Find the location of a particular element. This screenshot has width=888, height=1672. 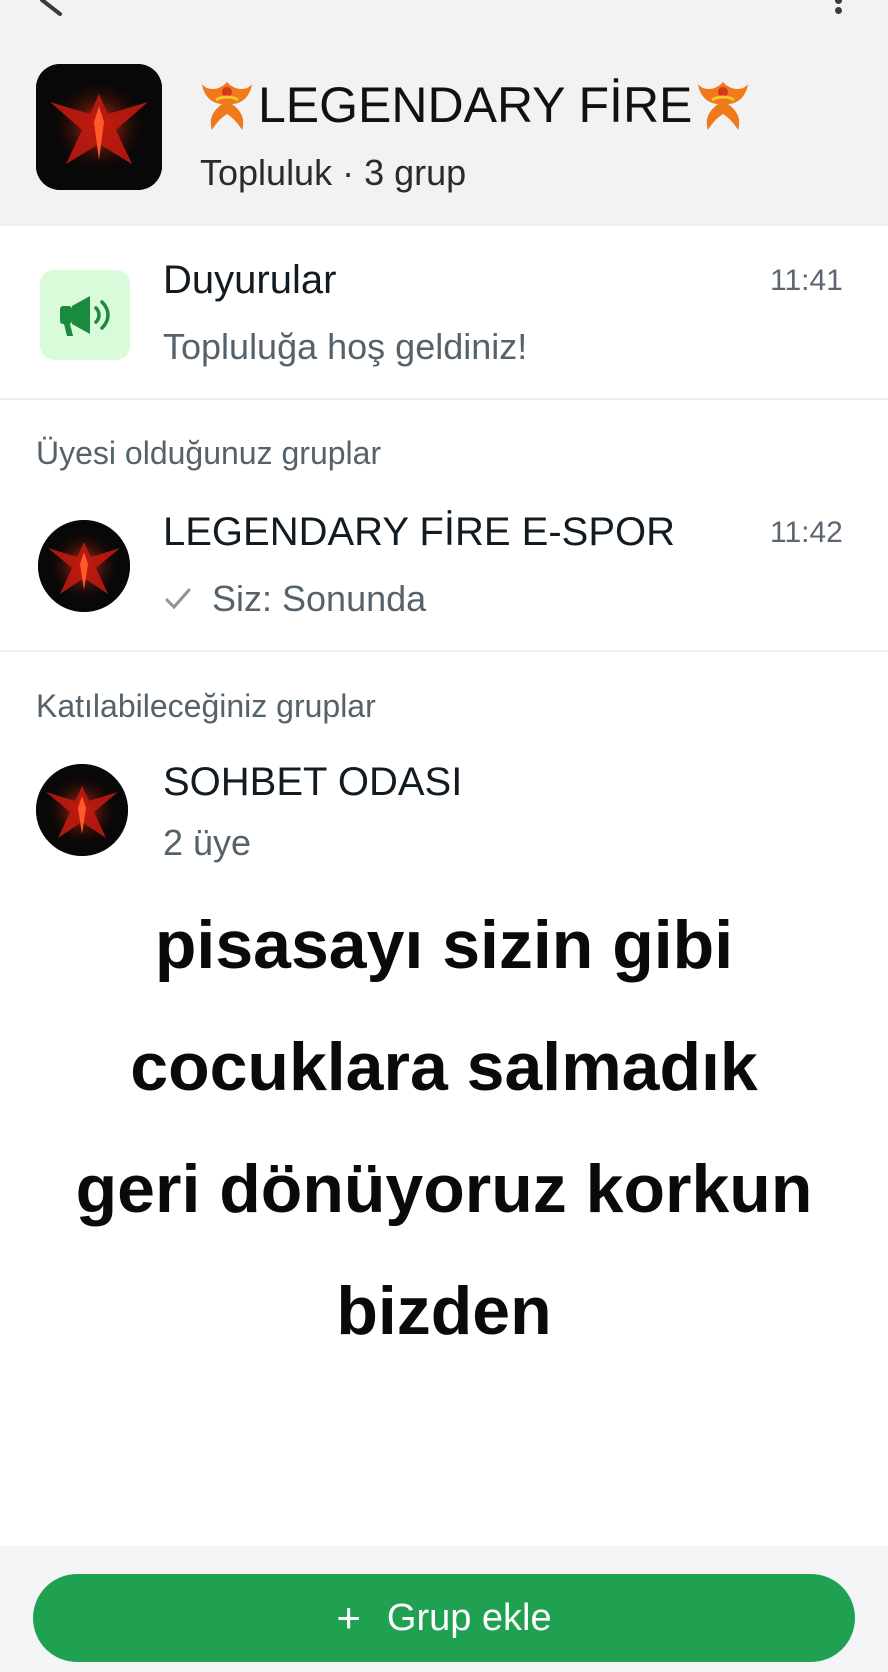

community-name: LEGENDARY FİRE is located at coordinates (475, 105).